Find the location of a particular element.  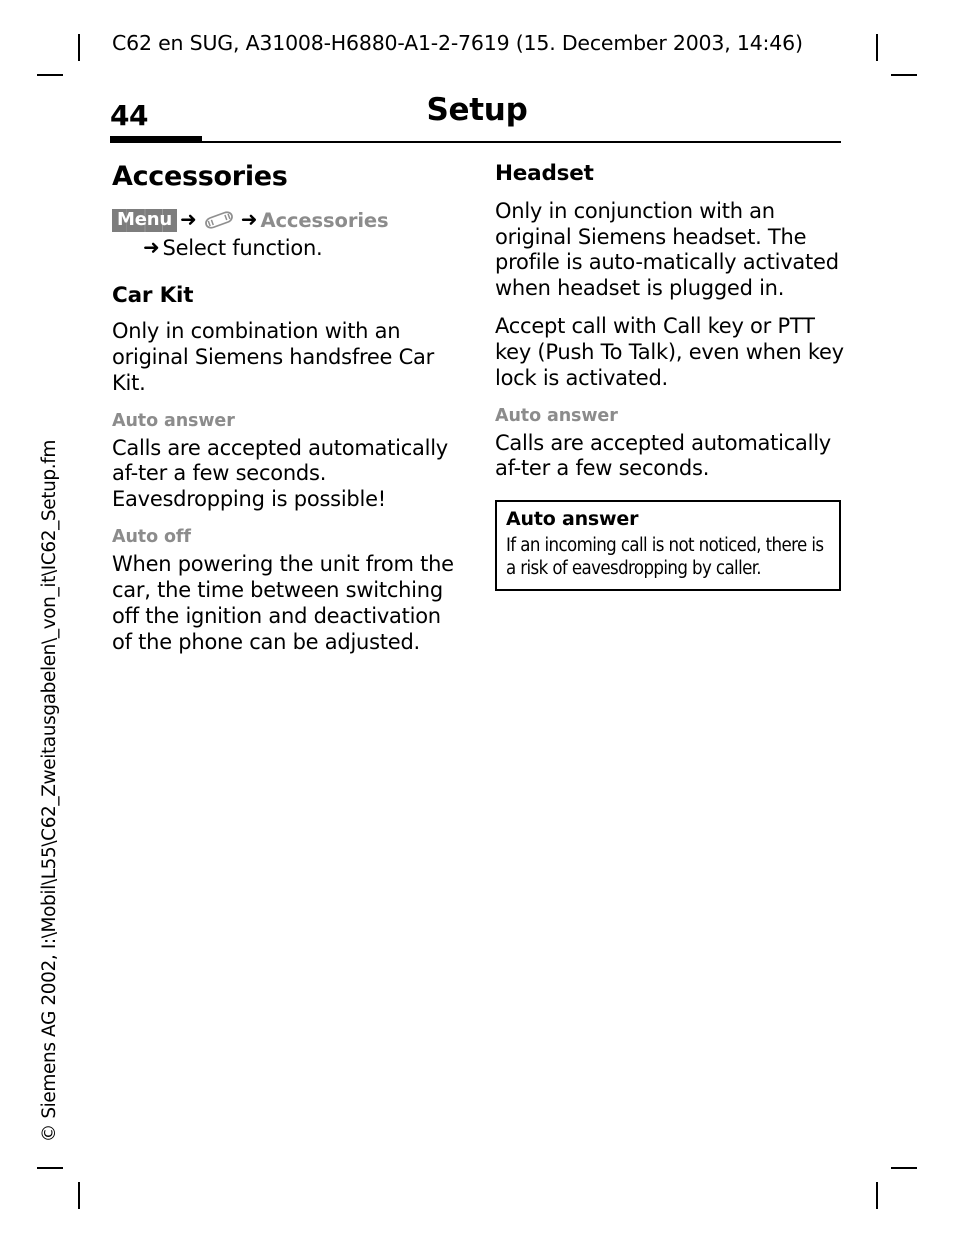

crop-mark-bottom-left-horizontal is located at coordinates (50, 1168).